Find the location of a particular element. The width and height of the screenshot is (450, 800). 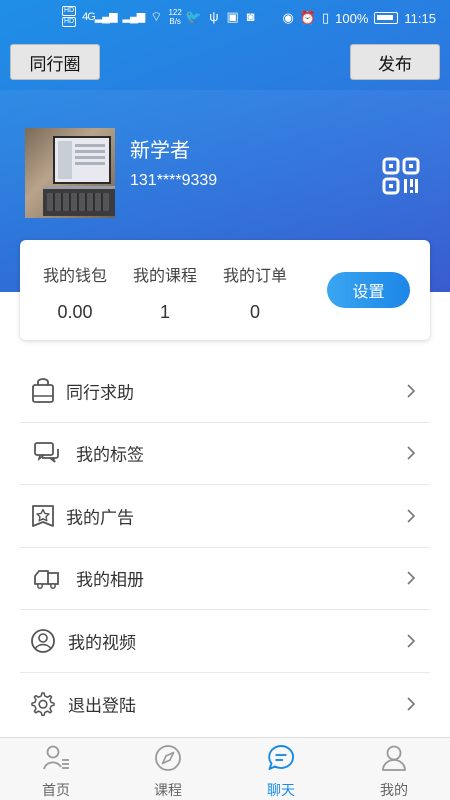

chat-bubbles-icon is located at coordinates (46, 452).